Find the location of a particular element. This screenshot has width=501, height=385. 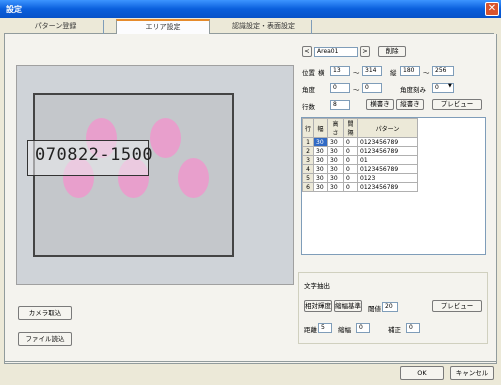

count-label: 行数 is located at coordinates (308, 107).